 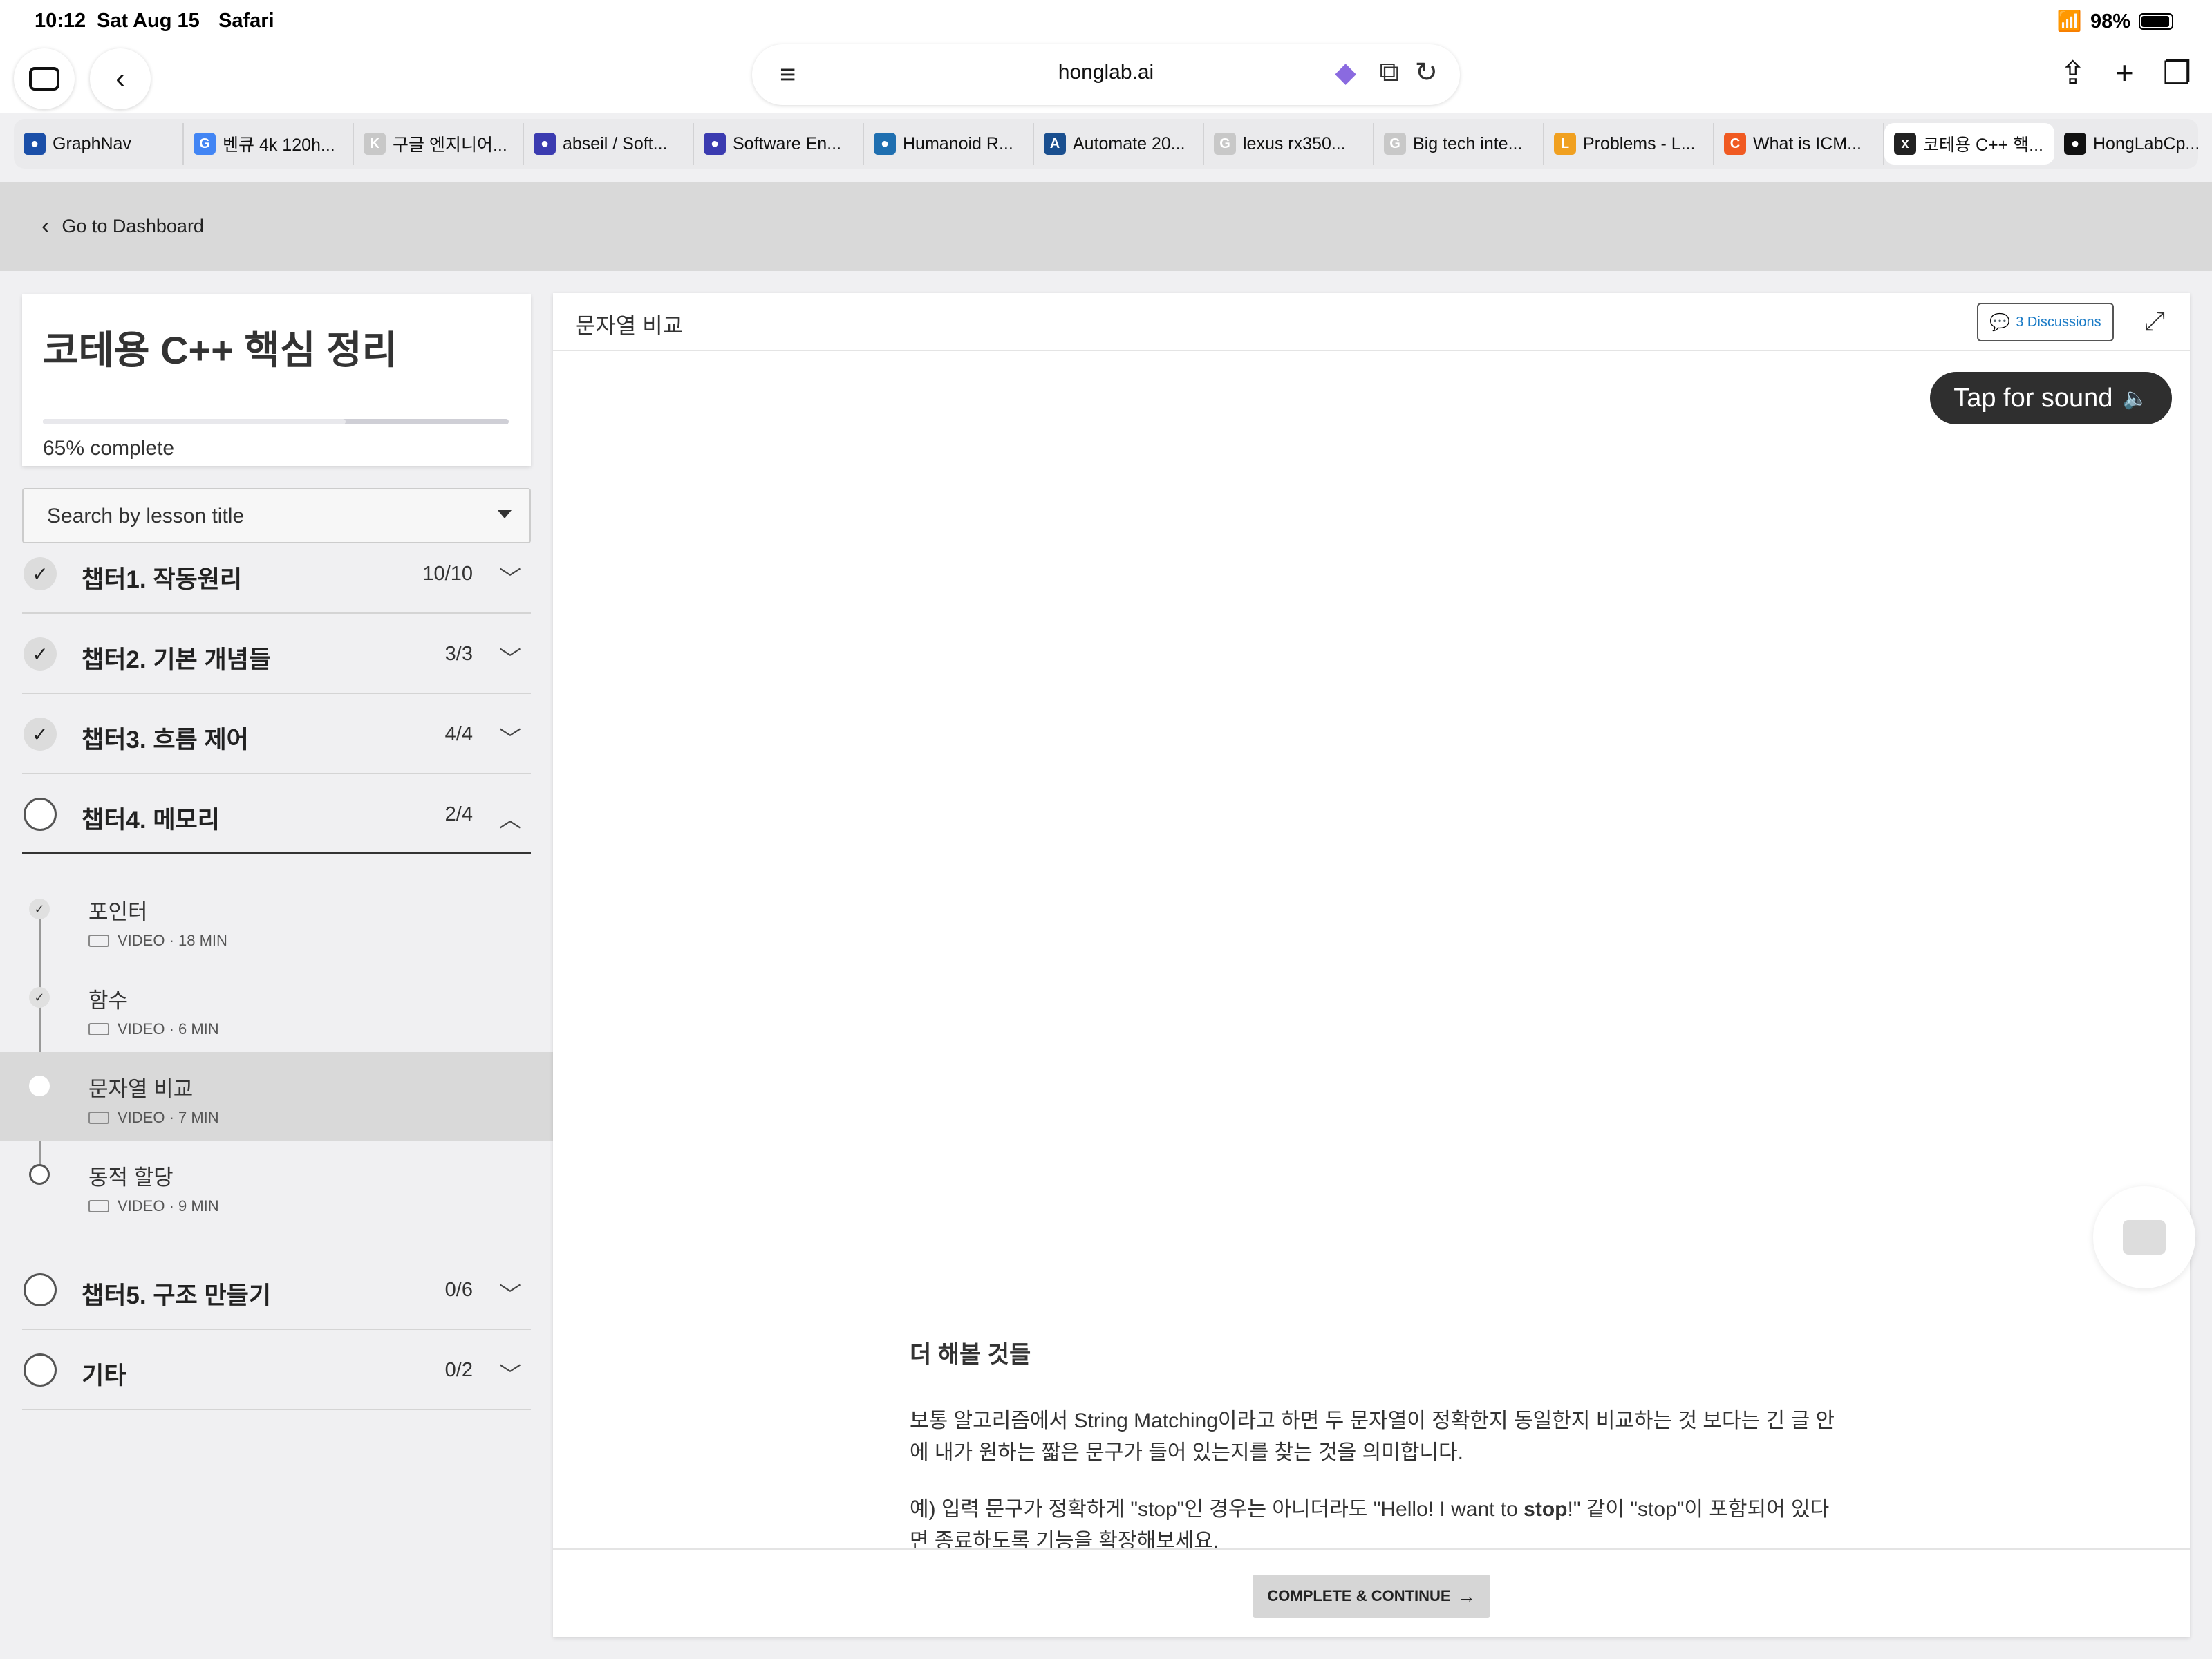 What do you see at coordinates (276, 1185) in the screenshot?
I see `lesson-item: 동적 할당 VIDEO · 9 MIN` at bounding box center [276, 1185].